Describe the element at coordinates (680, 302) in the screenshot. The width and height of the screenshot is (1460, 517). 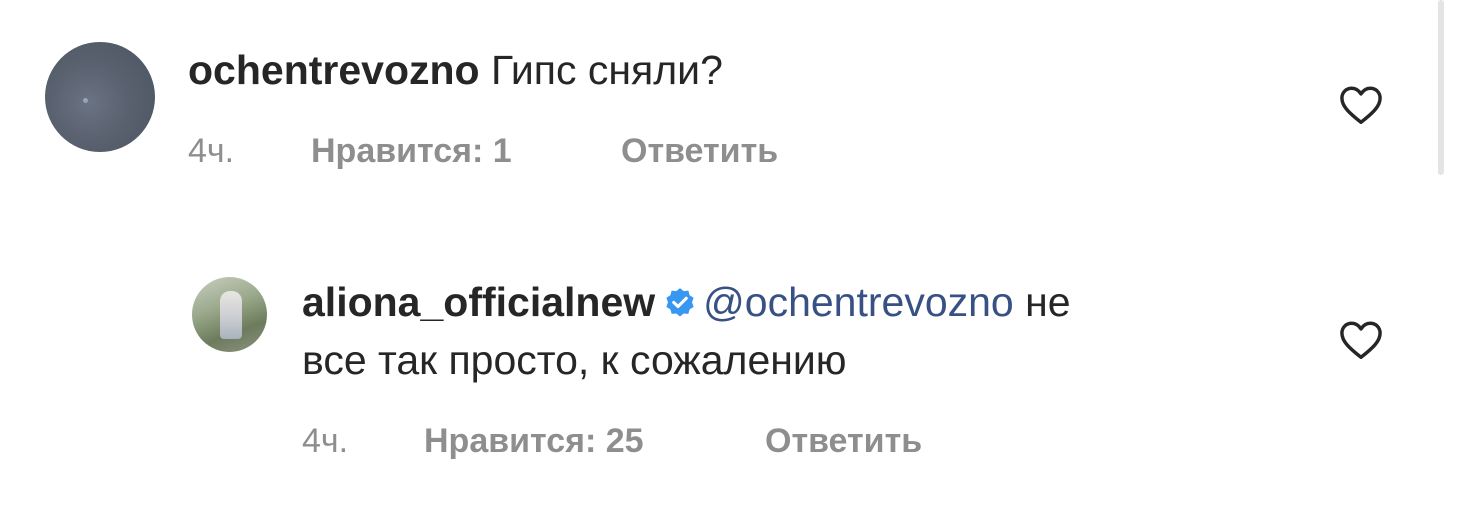
I see `verified-badge-icon` at that location.